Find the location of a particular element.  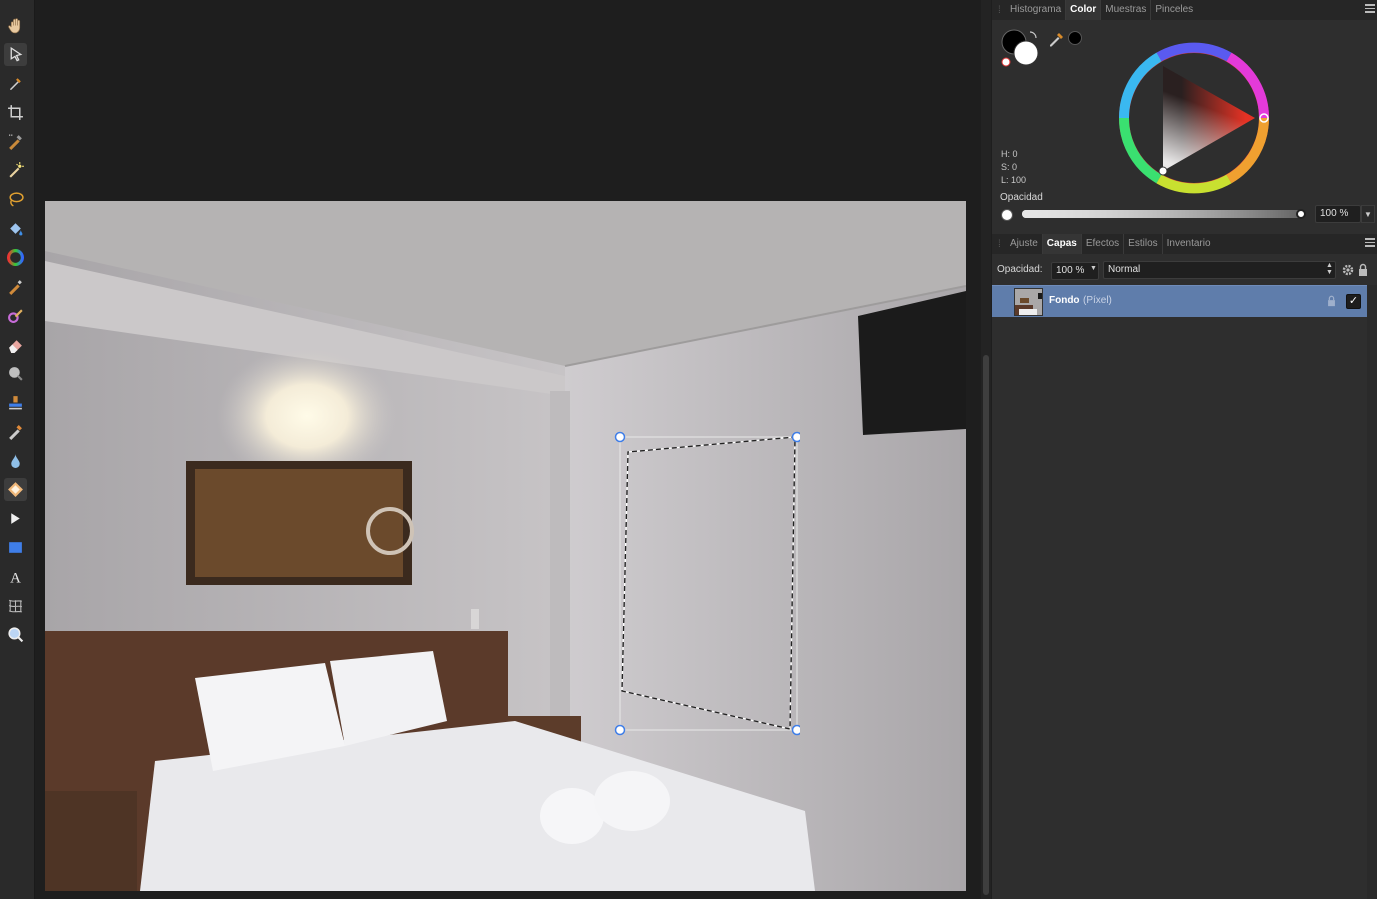

svg-text: A is located at coordinates (15, 577).